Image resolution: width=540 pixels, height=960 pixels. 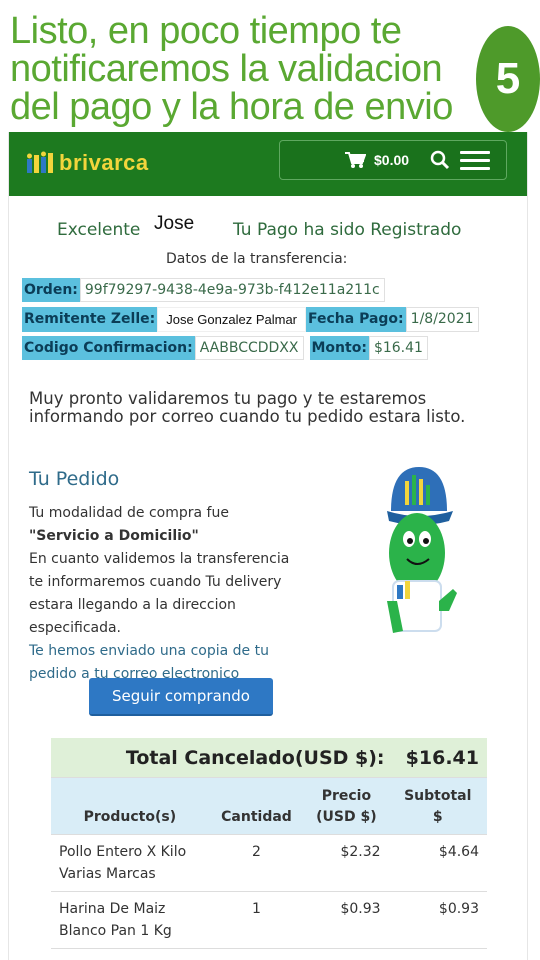 I want to click on banner-line: del pago y la hora de envio, so click(x=231, y=107).